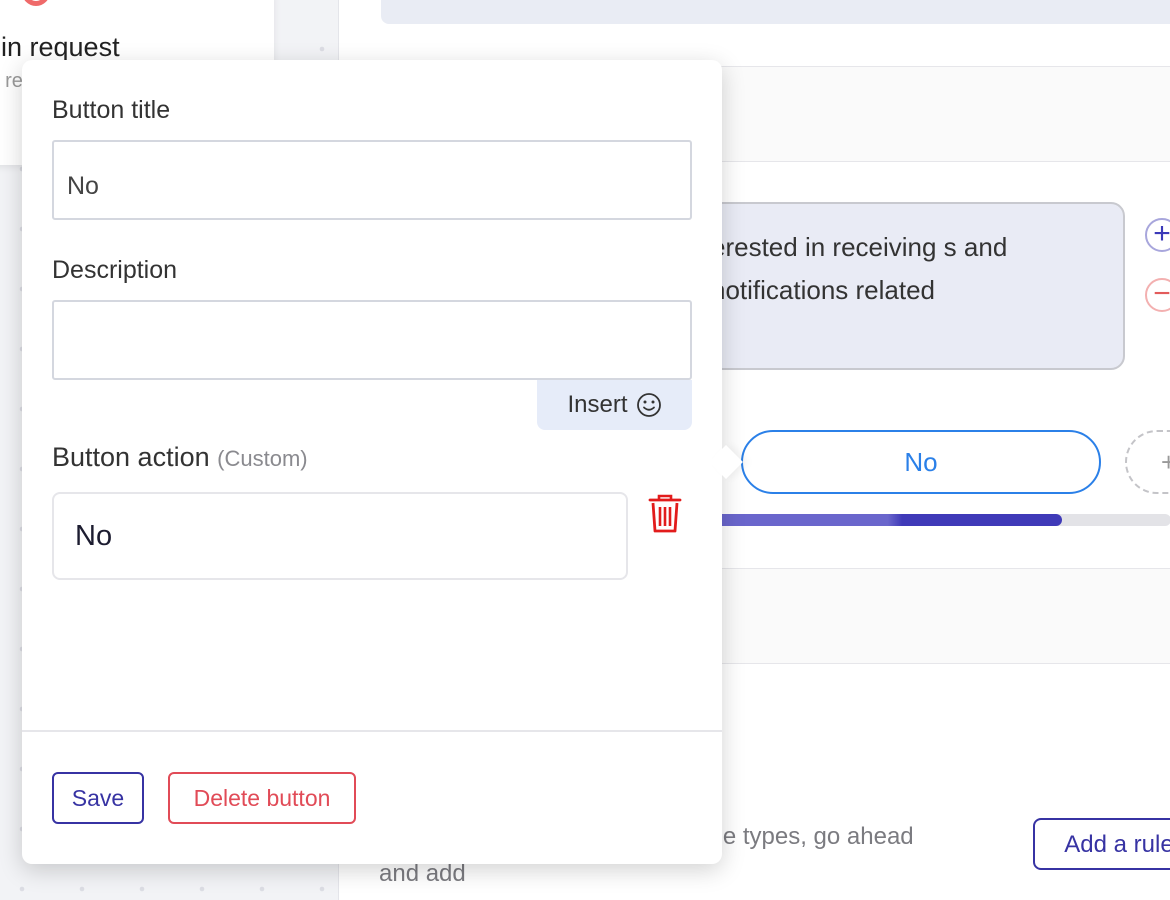 The width and height of the screenshot is (1170, 900). I want to click on button-action-label: Button action, so click(131, 457).